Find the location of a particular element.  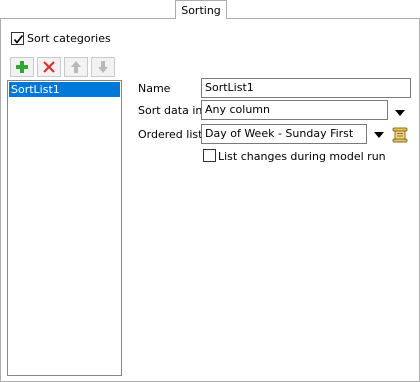

arrow-up-icon is located at coordinates (76, 67).